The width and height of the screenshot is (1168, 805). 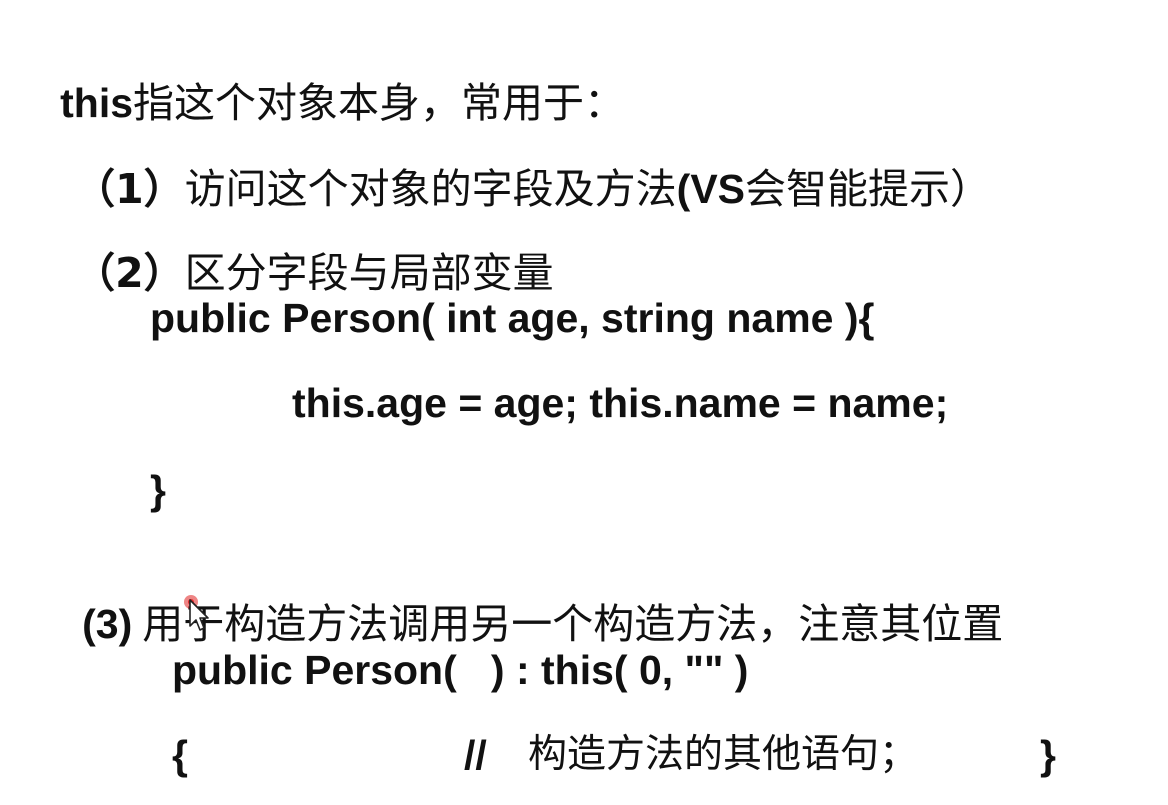 What do you see at coordinates (107, 624) in the screenshot?
I see `item-3-marker: (3)` at bounding box center [107, 624].